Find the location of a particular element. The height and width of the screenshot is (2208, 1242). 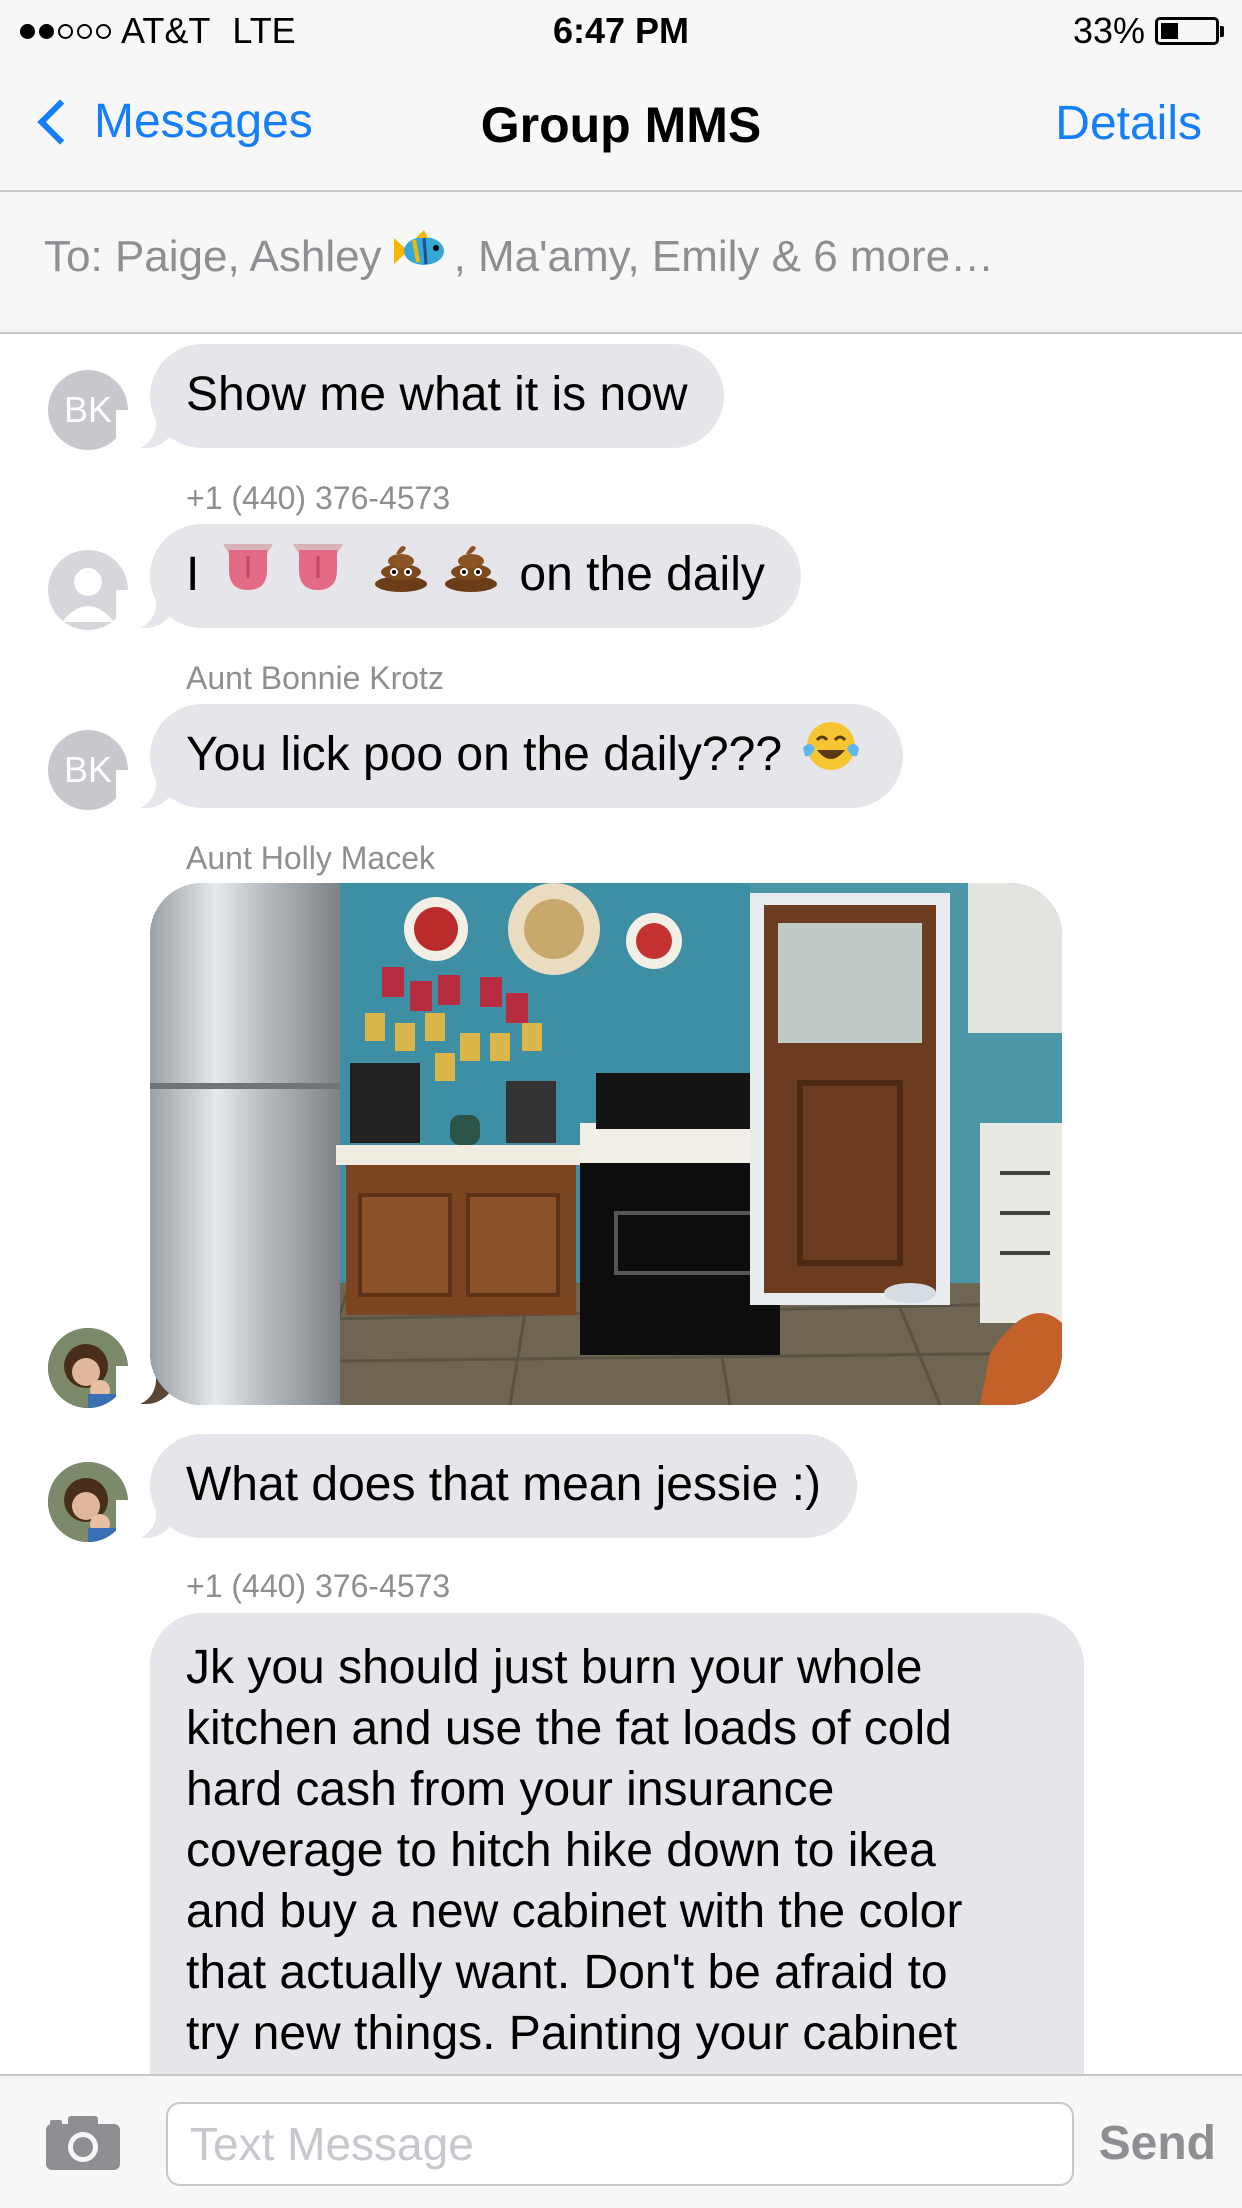

laughing-tears-emoji-icon is located at coordinates (831, 753).